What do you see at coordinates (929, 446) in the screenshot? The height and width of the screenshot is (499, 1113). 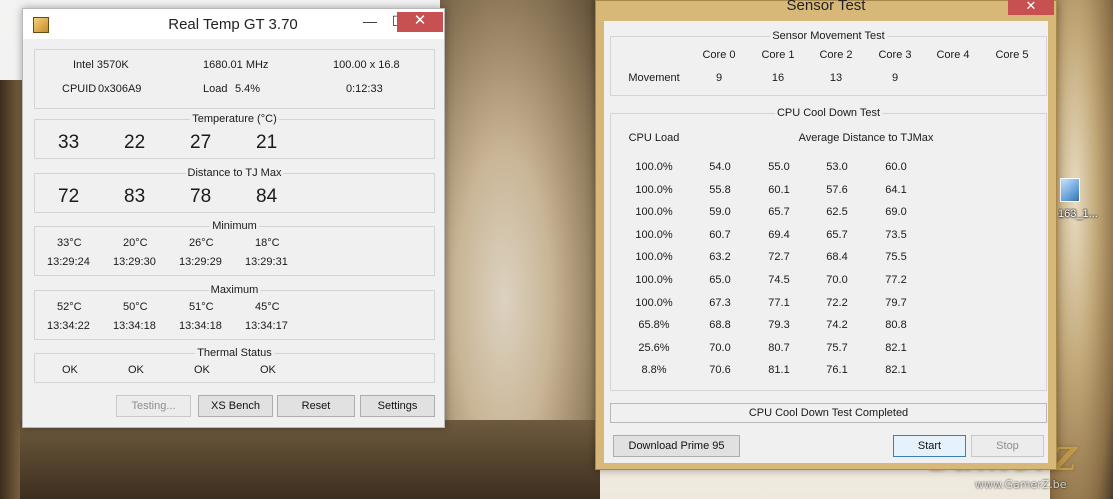 I see `start-button: Start` at bounding box center [929, 446].